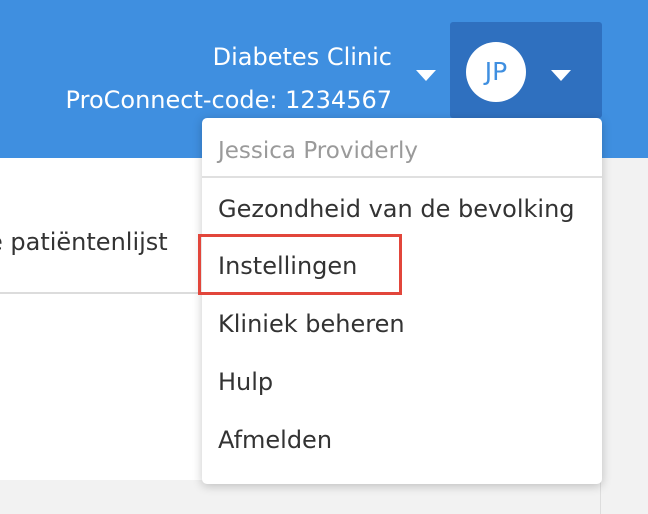 The image size is (648, 514). What do you see at coordinates (396, 209) in the screenshot?
I see `menu-item-population-health: Gezondheid van de bevolking` at bounding box center [396, 209].